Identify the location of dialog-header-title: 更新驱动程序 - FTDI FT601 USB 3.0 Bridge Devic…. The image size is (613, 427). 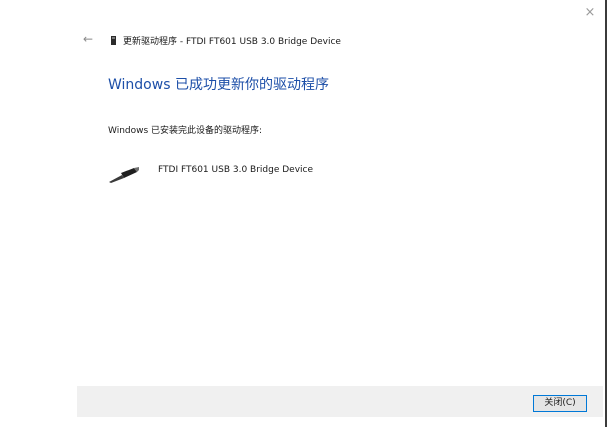
(232, 42).